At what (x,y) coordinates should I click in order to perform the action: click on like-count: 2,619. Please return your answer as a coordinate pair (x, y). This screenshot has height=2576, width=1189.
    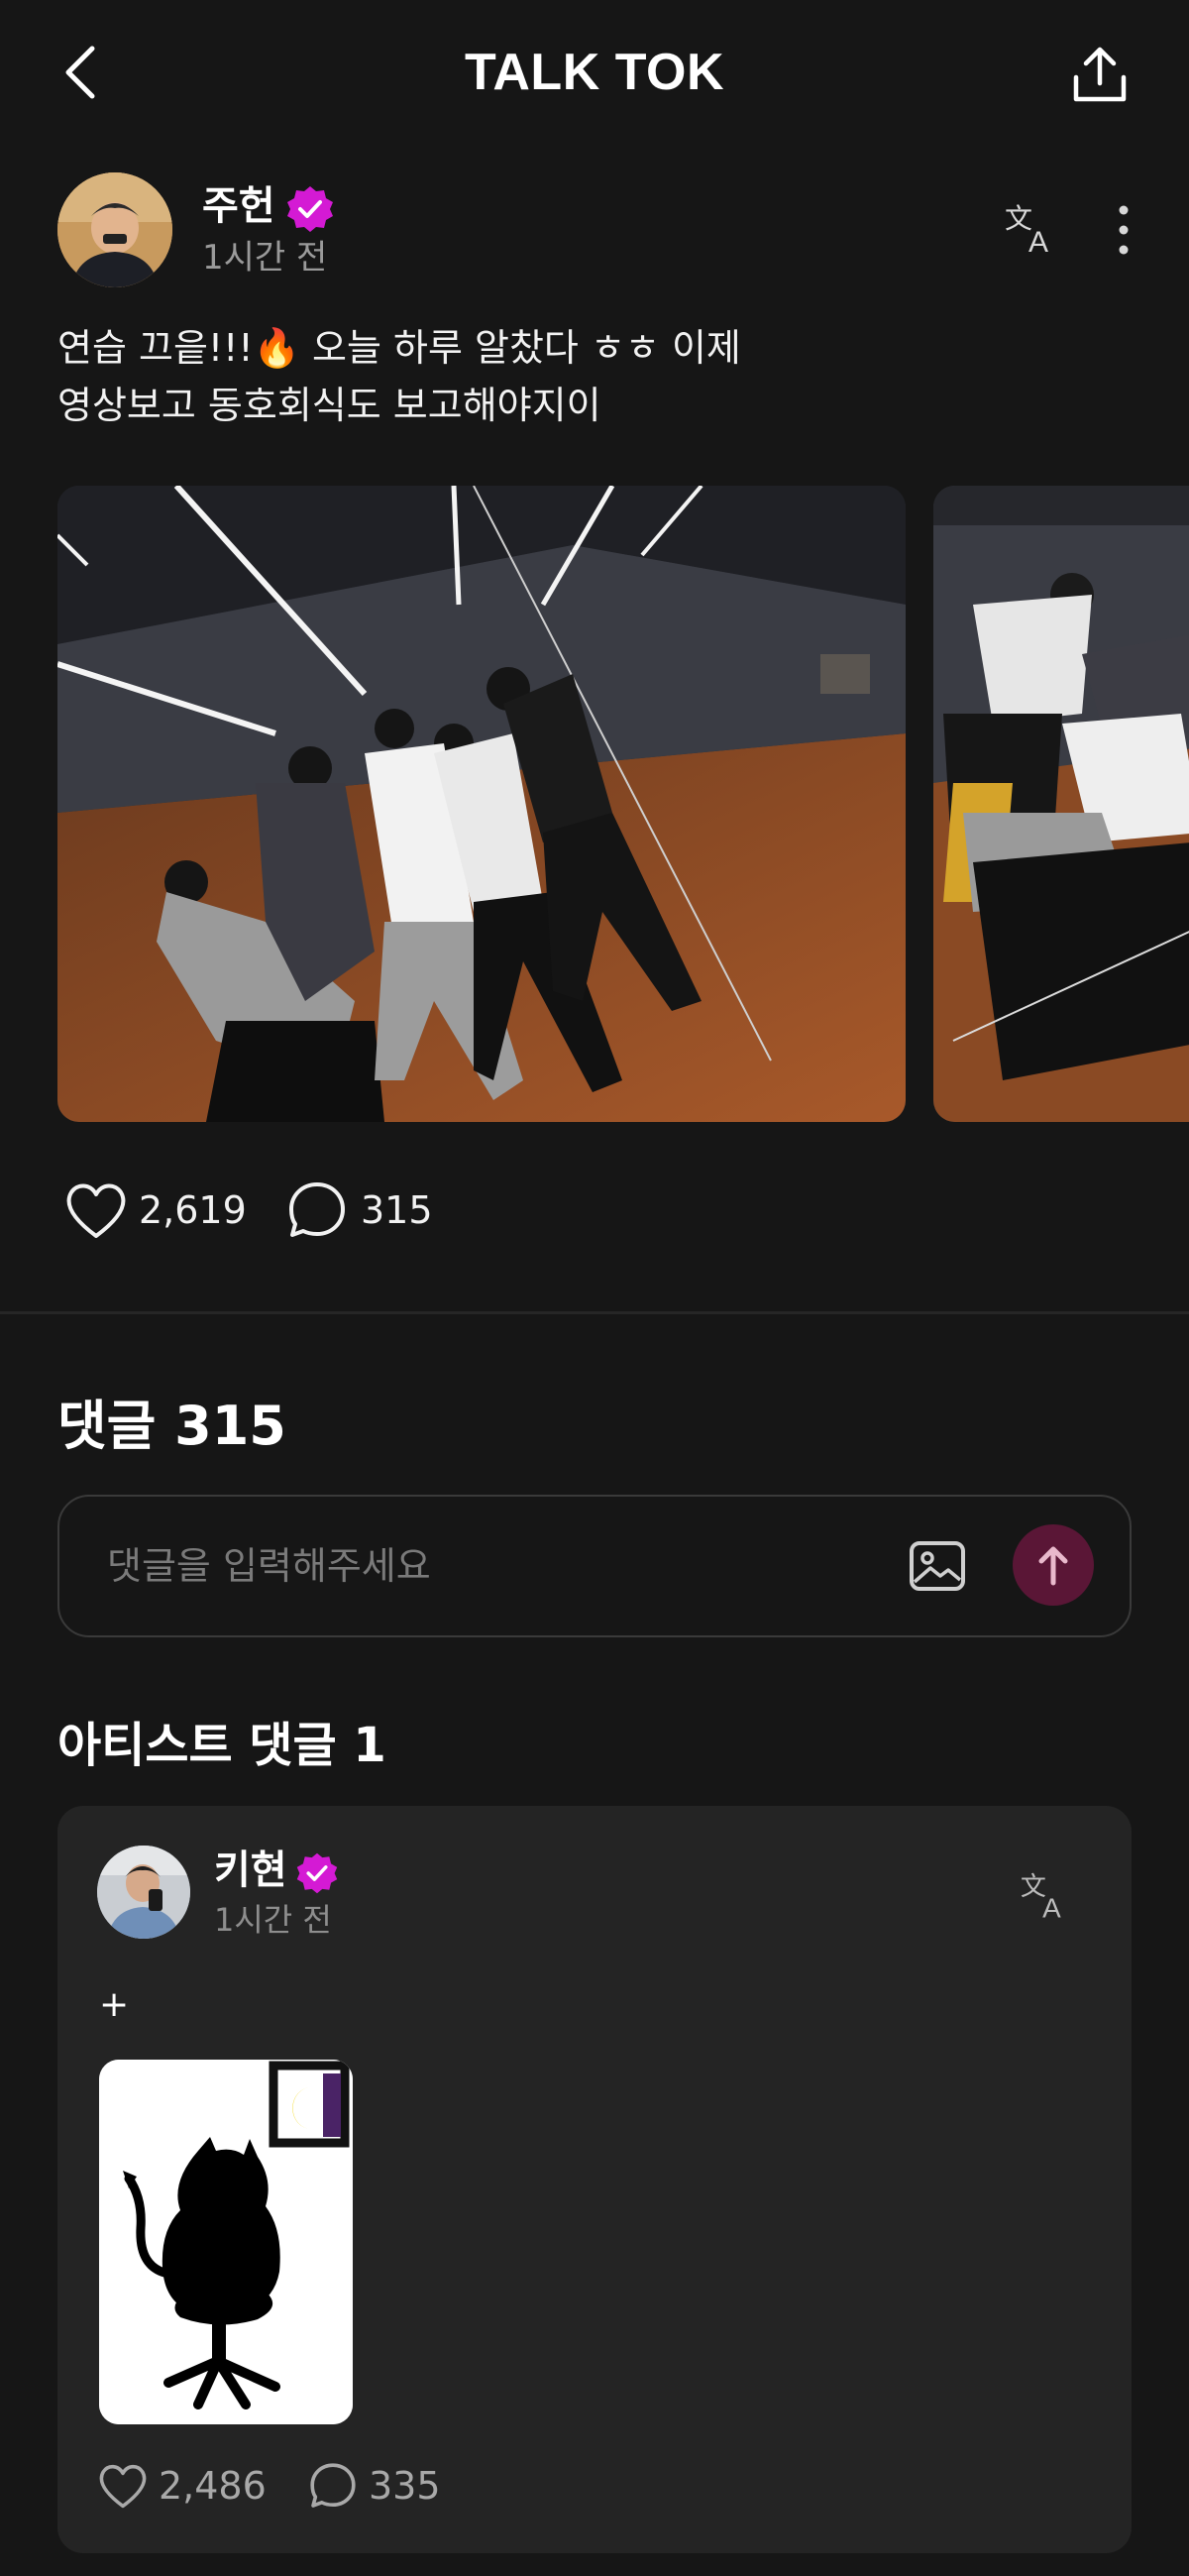
    Looking at the image, I should click on (193, 1210).